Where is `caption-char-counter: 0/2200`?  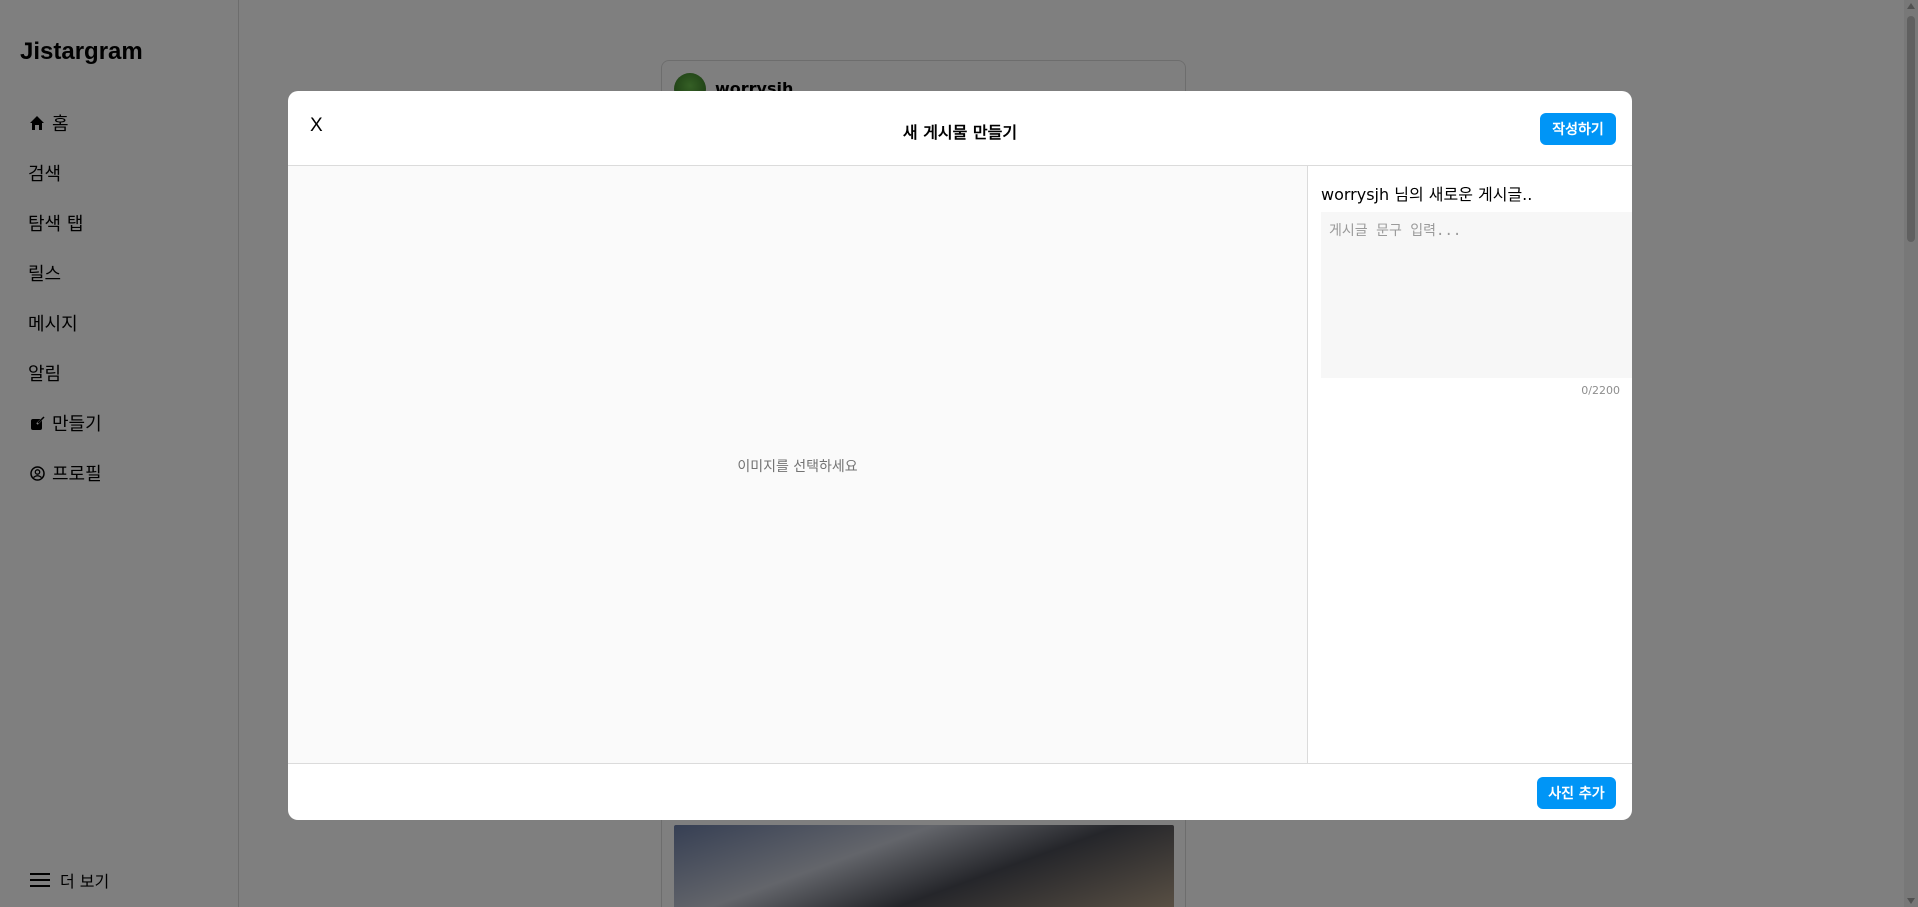
caption-char-counter: 0/2200 is located at coordinates (1600, 390).